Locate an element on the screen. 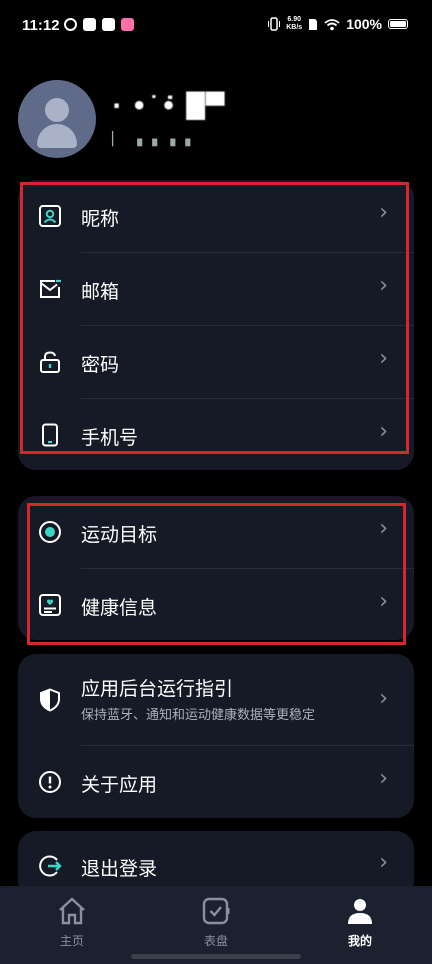  message-notification-icon is located at coordinates (89, 24).